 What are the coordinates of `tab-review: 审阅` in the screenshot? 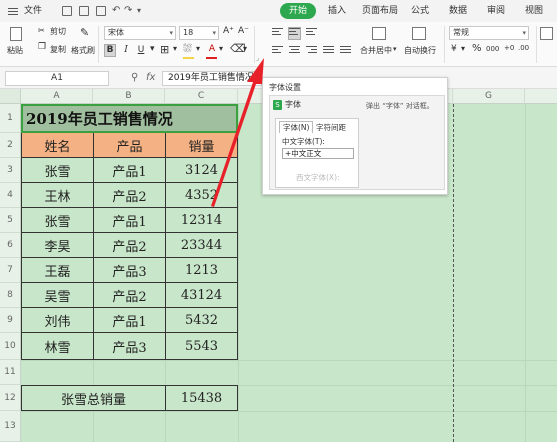 It's located at (496, 11).